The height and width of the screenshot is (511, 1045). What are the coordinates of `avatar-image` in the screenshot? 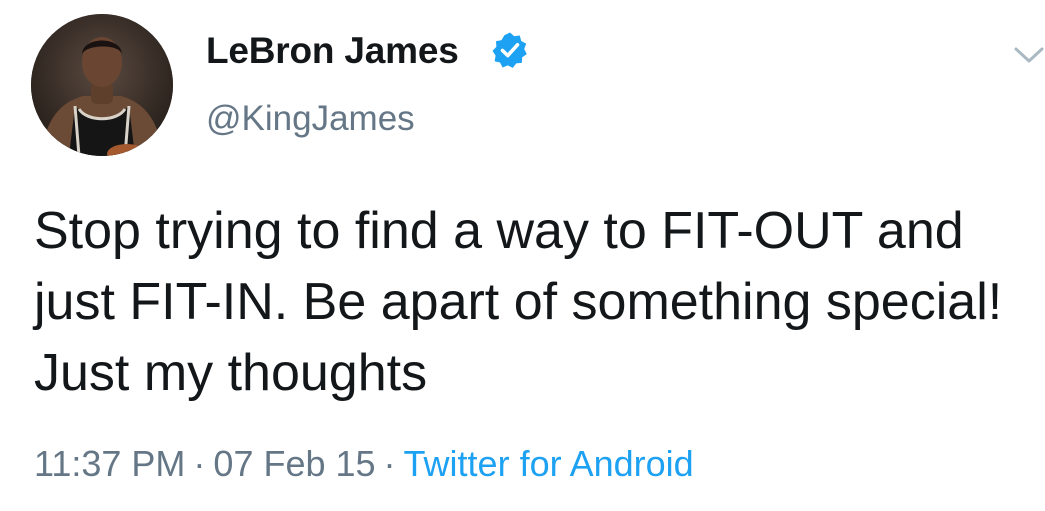 It's located at (102, 85).